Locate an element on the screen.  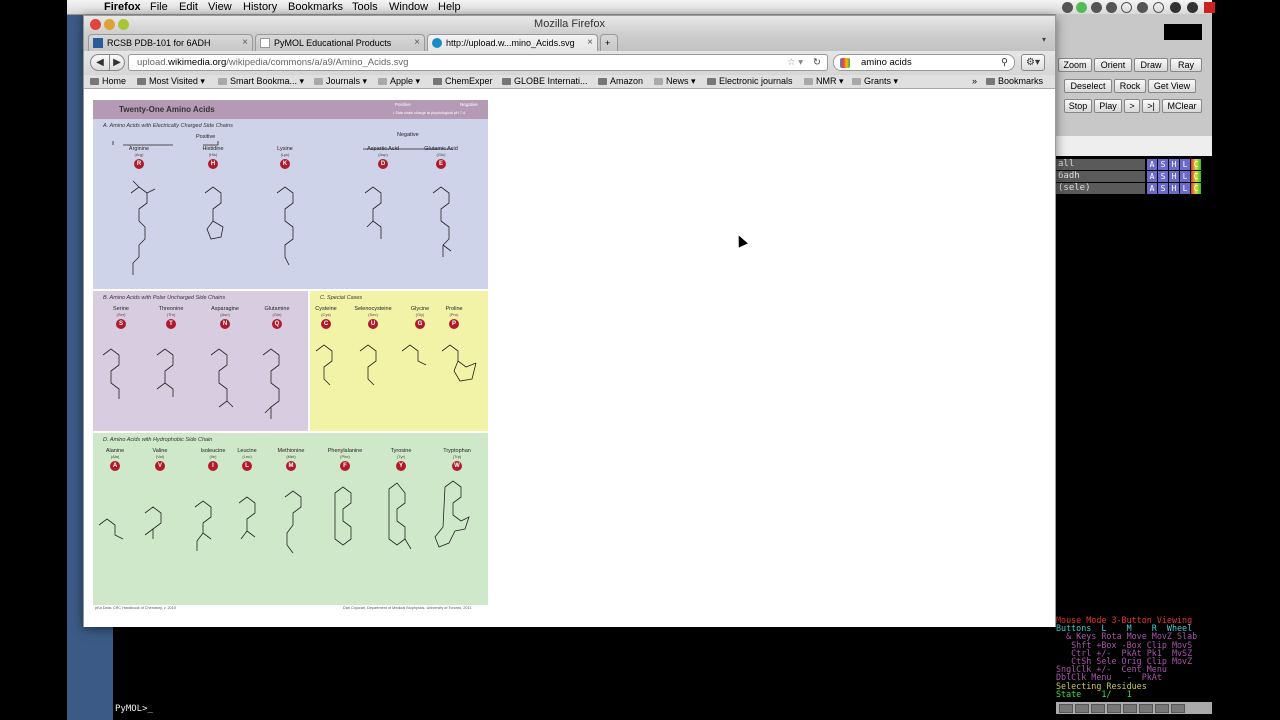
object-row-sele: (sele) A S H L C is located at coordinates (1134, 188).